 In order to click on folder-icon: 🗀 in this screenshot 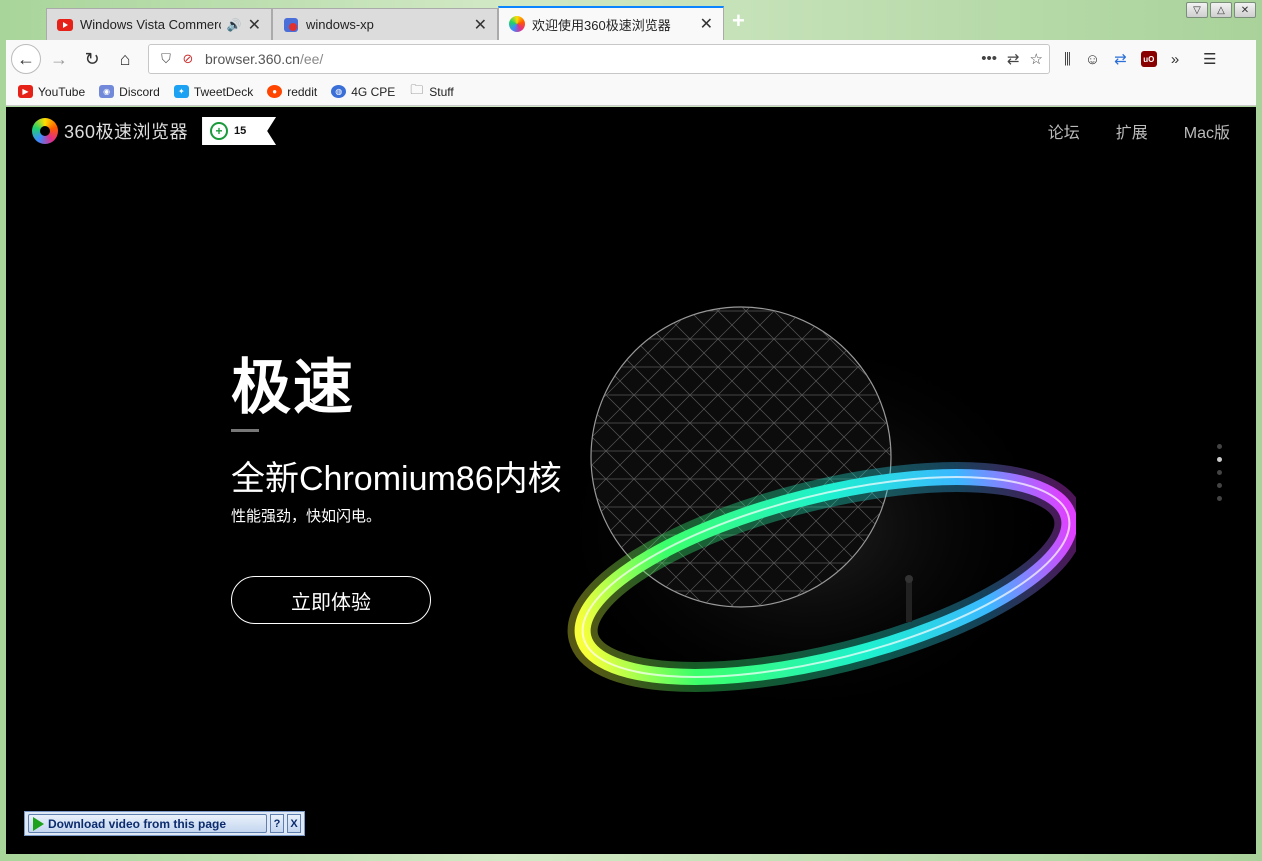, I will do `click(417, 89)`.